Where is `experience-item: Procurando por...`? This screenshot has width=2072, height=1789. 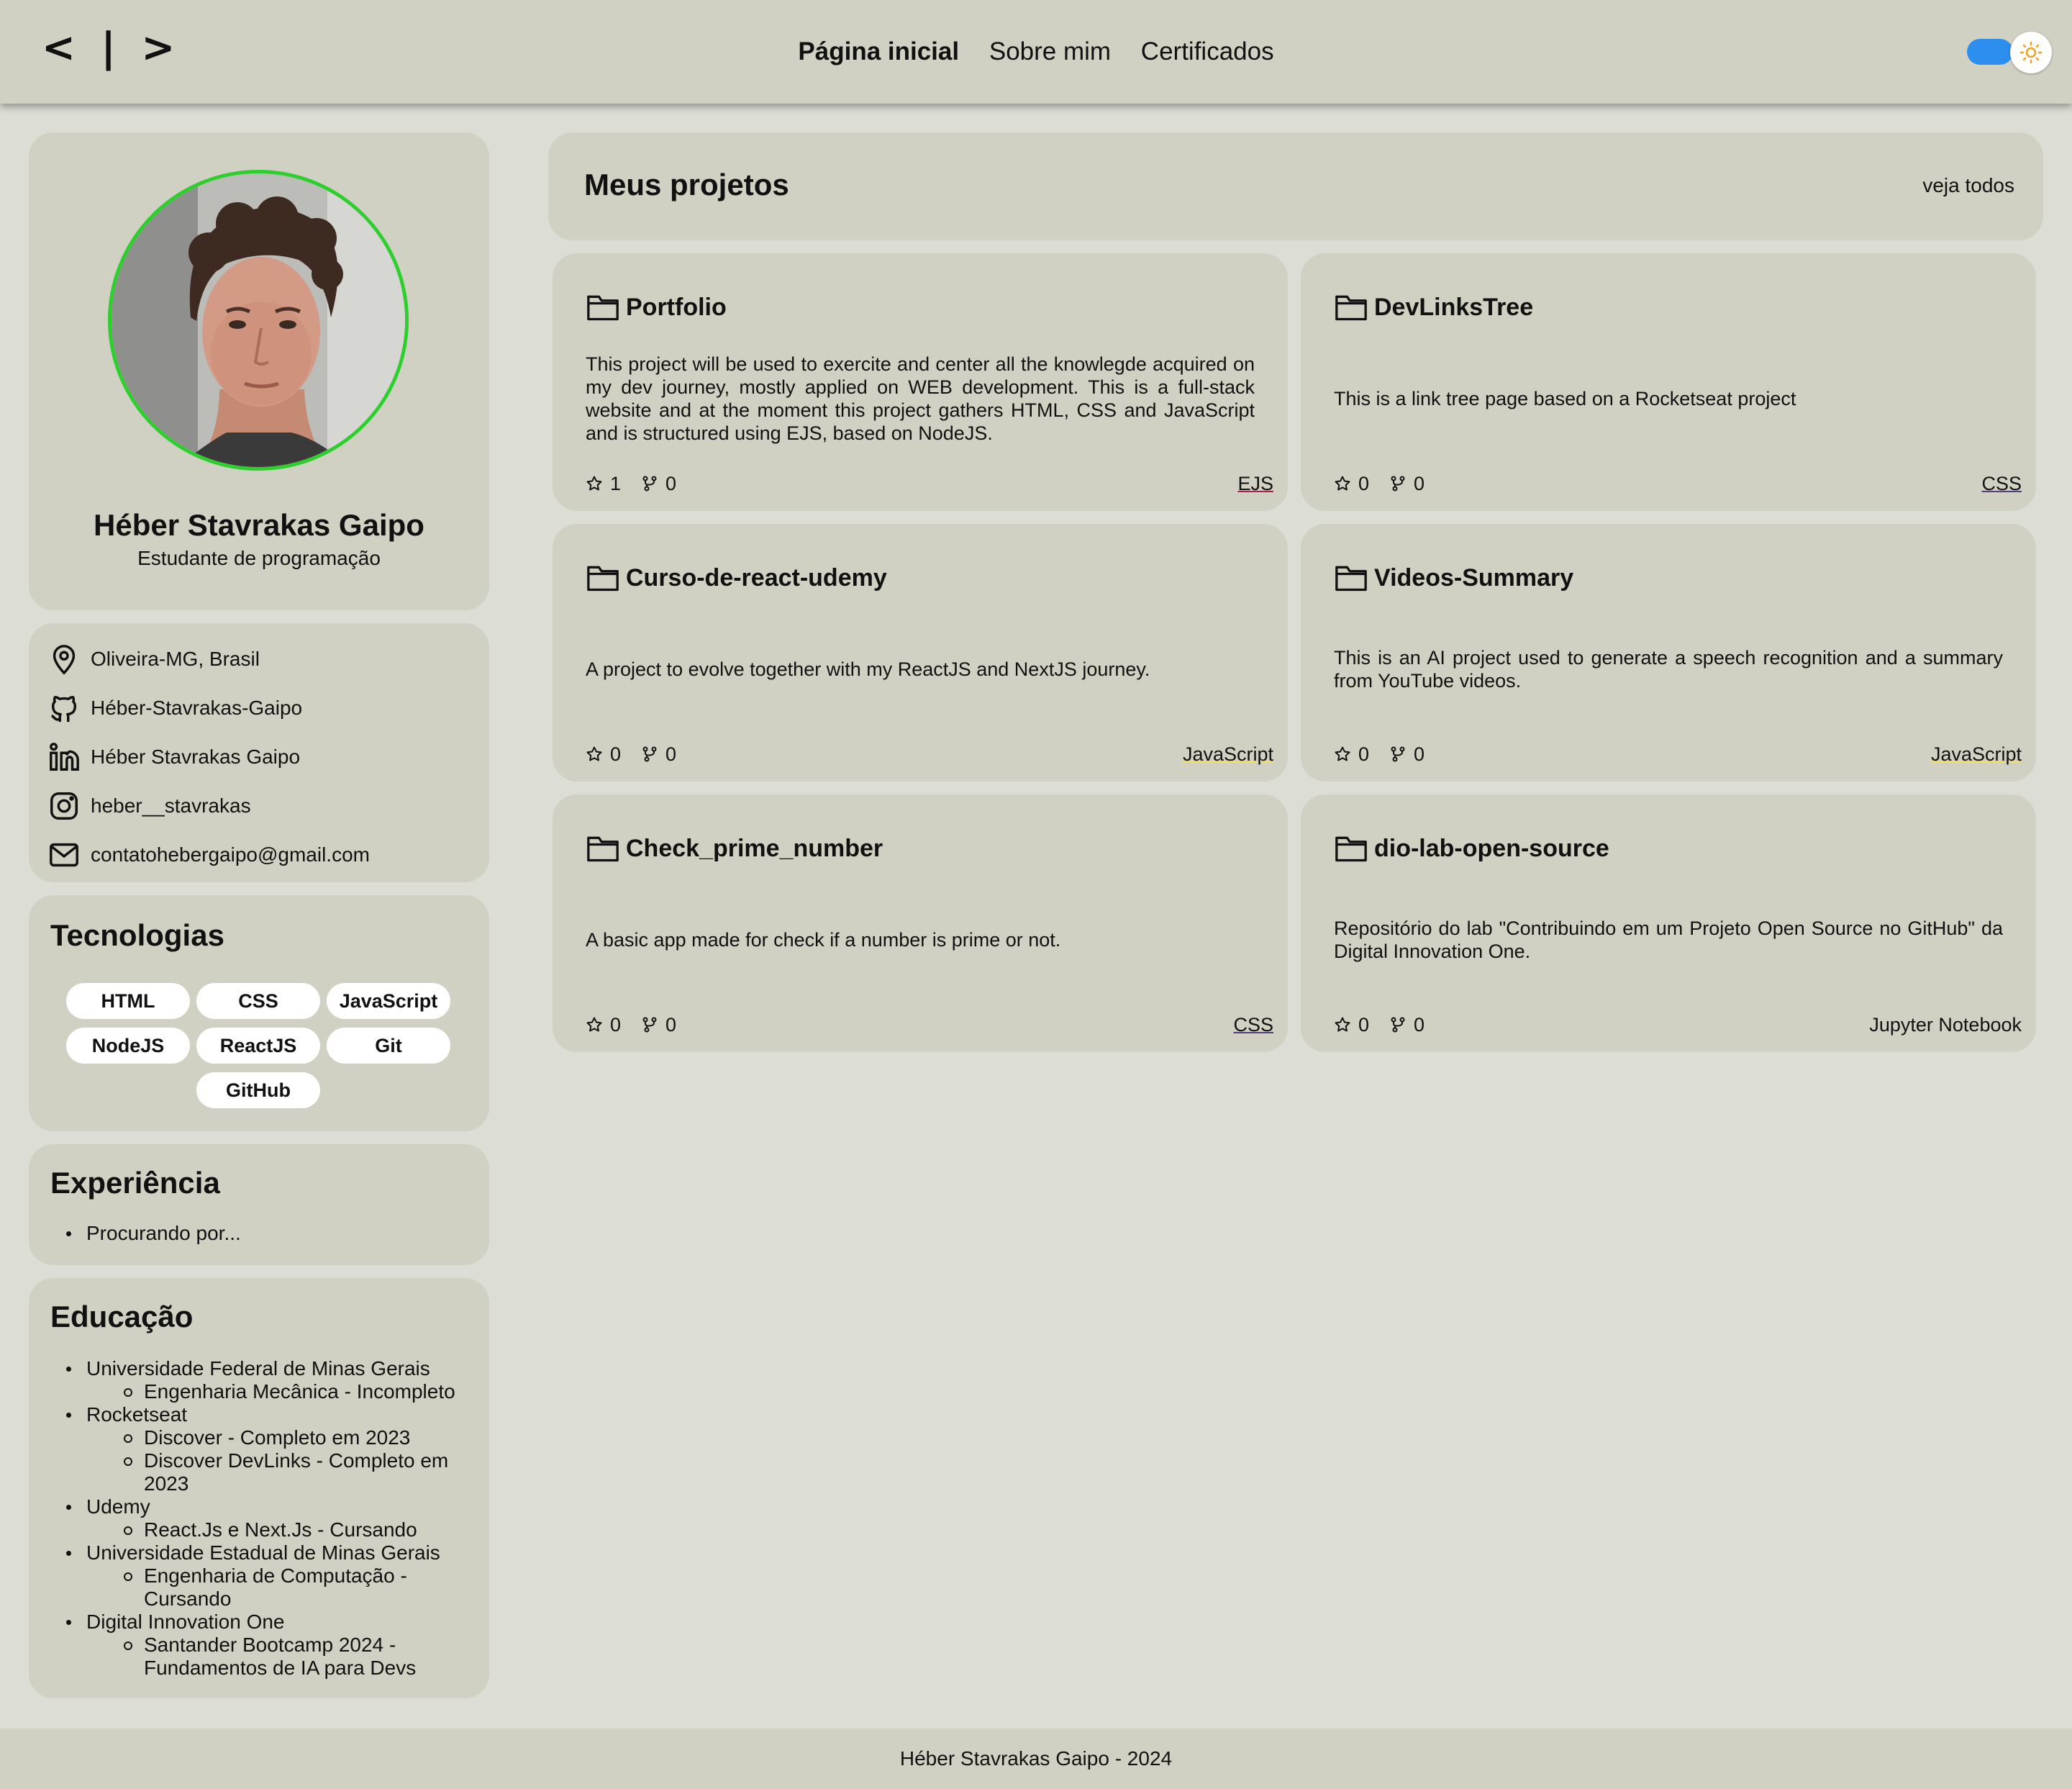 experience-item: Procurando por... is located at coordinates (153, 1233).